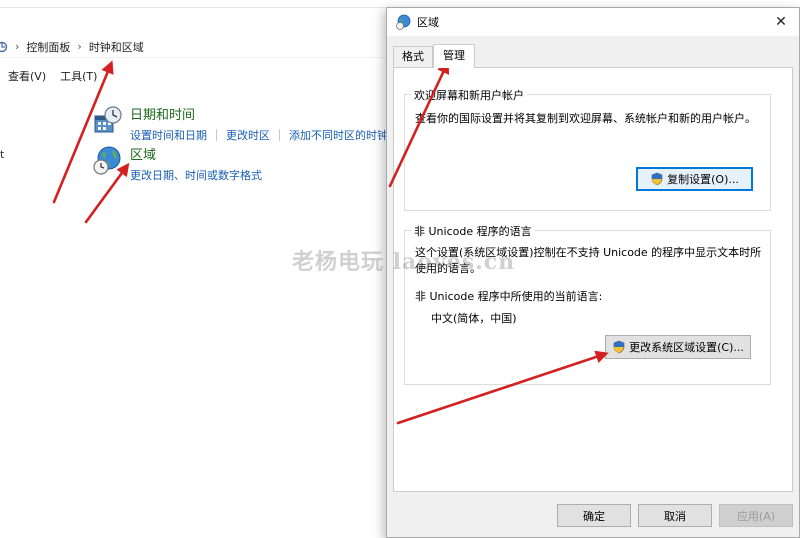 The height and width of the screenshot is (538, 800). I want to click on menu-tools: 工具(T), so click(78, 76).